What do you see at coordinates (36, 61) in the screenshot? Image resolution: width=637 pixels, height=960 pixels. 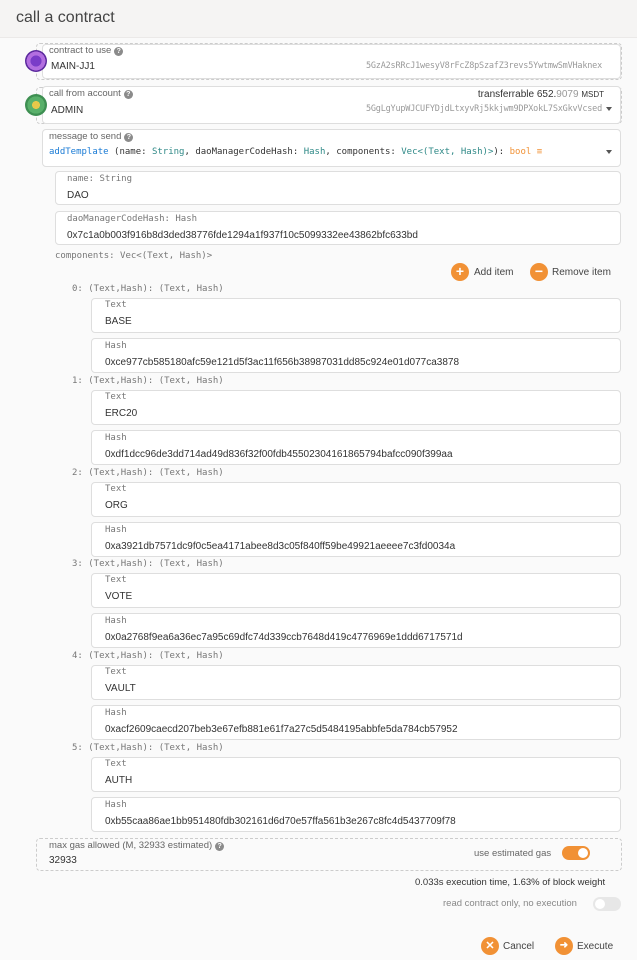 I see `contract-identicon` at bounding box center [36, 61].